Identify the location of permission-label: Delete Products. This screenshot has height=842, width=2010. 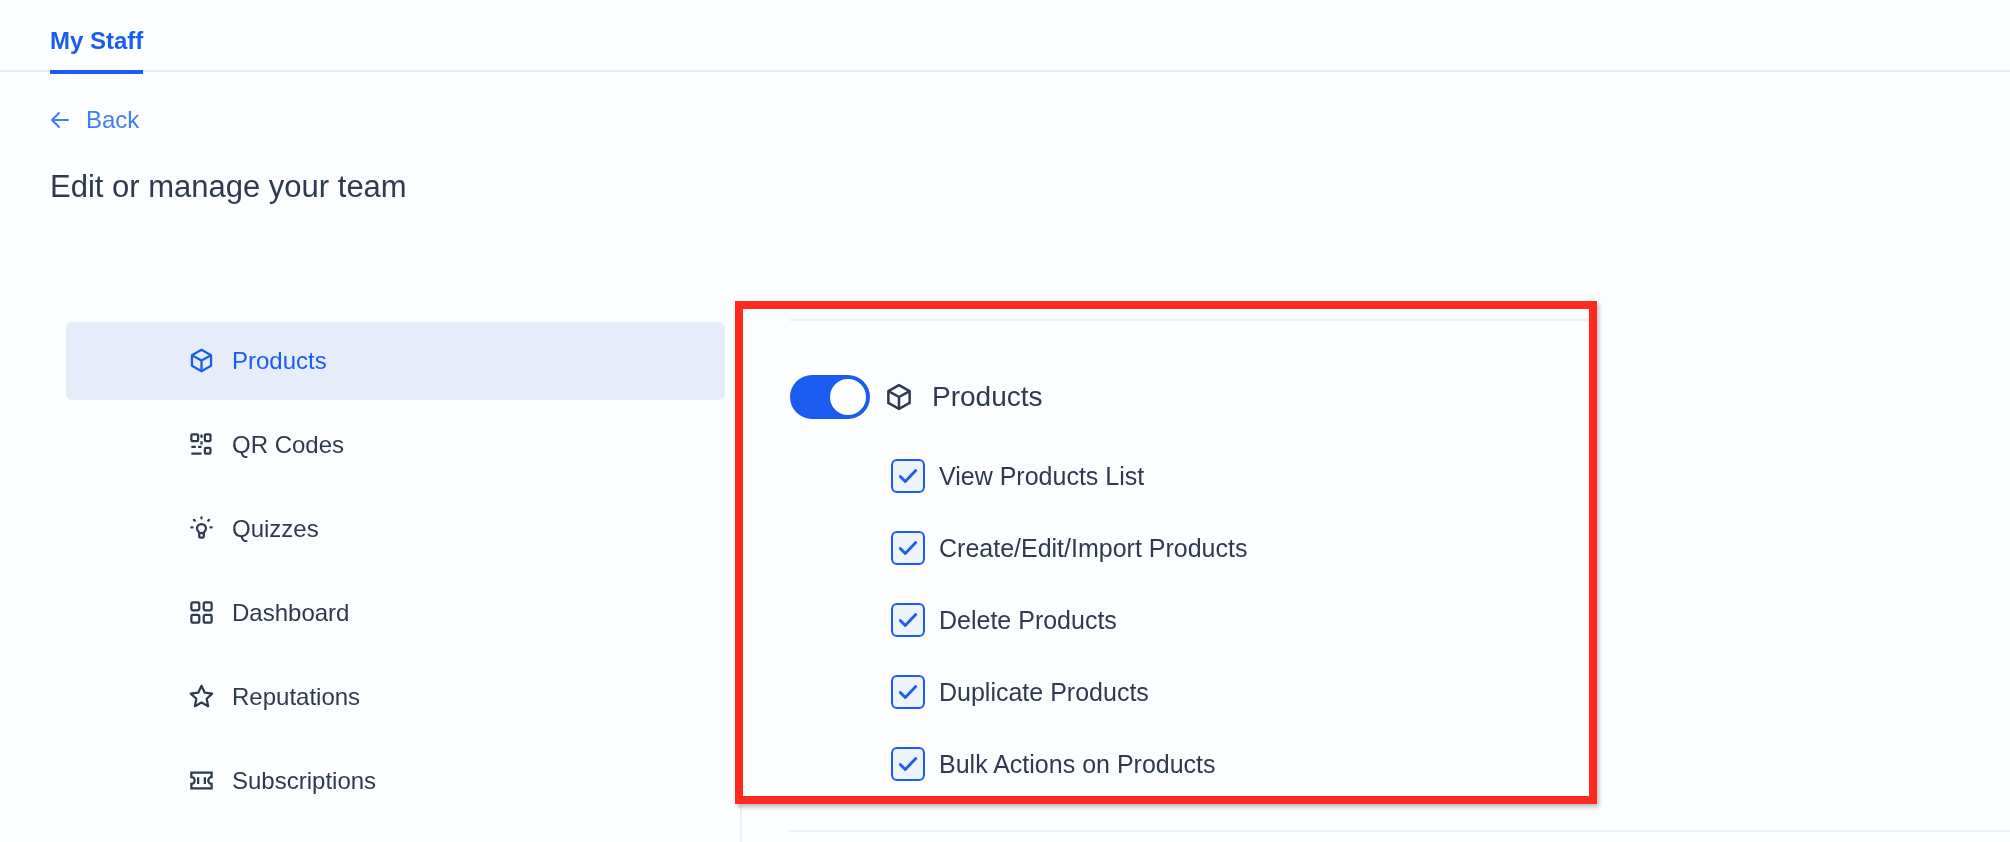
(1028, 620).